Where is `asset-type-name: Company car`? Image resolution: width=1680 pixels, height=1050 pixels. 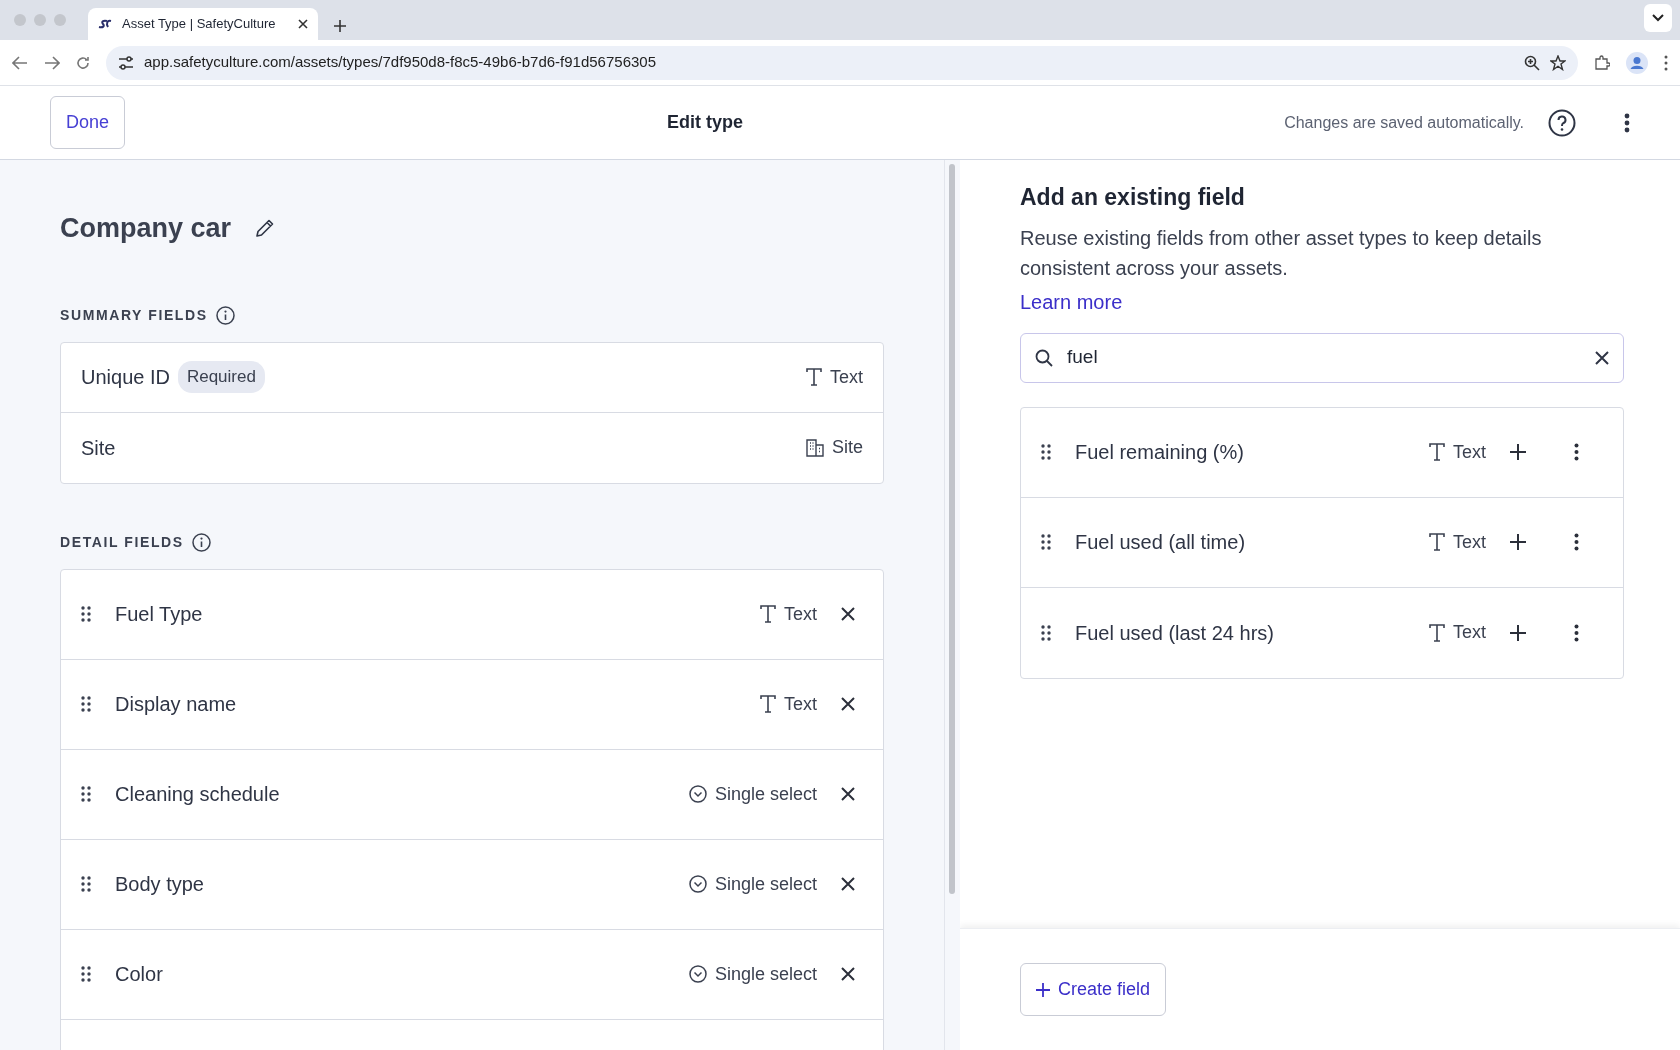 asset-type-name: Company car is located at coordinates (146, 228).